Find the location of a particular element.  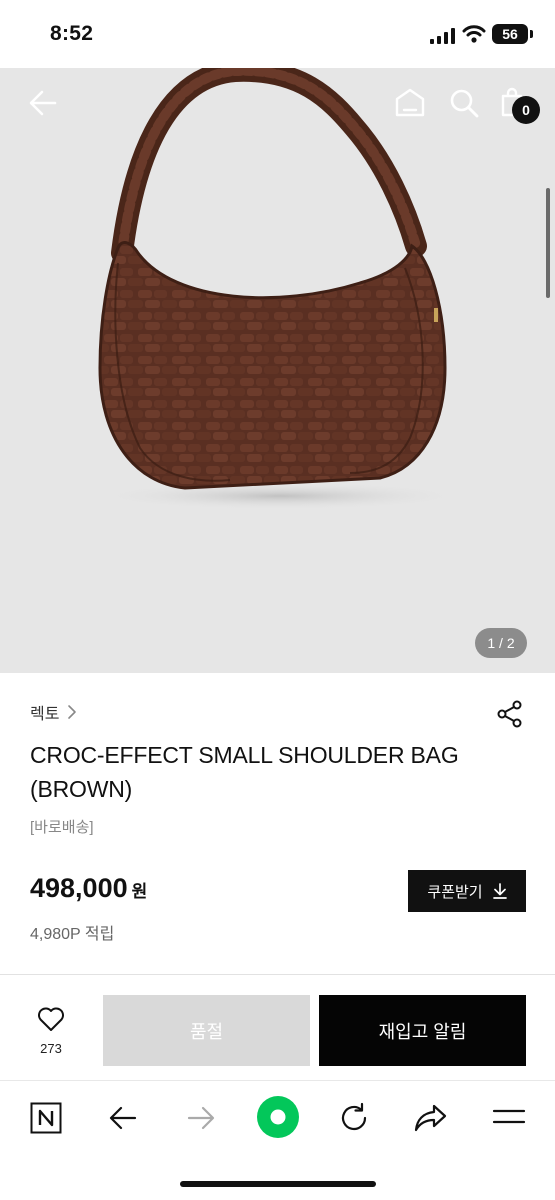

like-button: 273 is located at coordinates (51, 1031).